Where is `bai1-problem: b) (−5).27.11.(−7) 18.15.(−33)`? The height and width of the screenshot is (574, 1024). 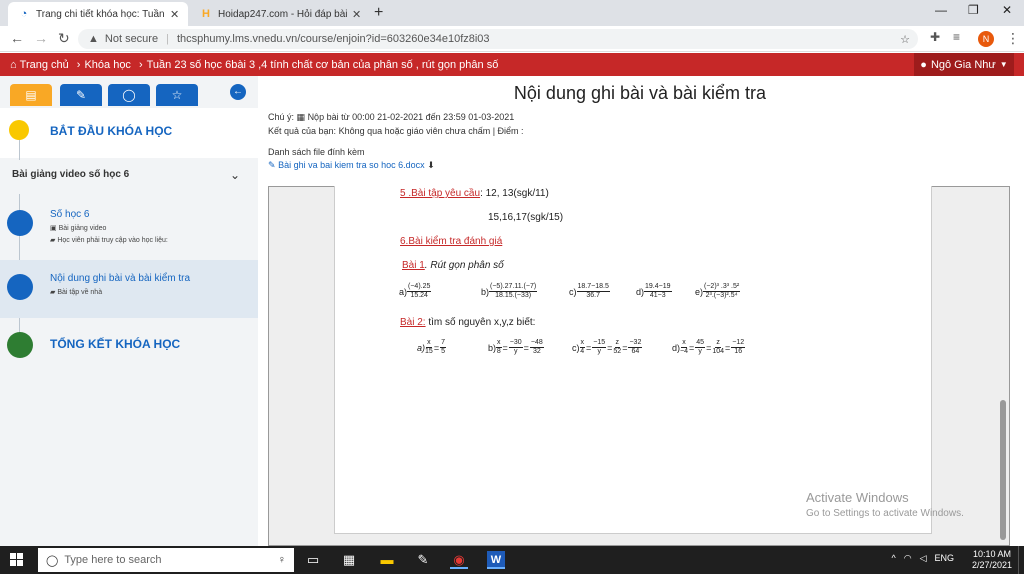 bai1-problem: b) (−5).27.11.(−7) 18.15.(−33) is located at coordinates (509, 291).